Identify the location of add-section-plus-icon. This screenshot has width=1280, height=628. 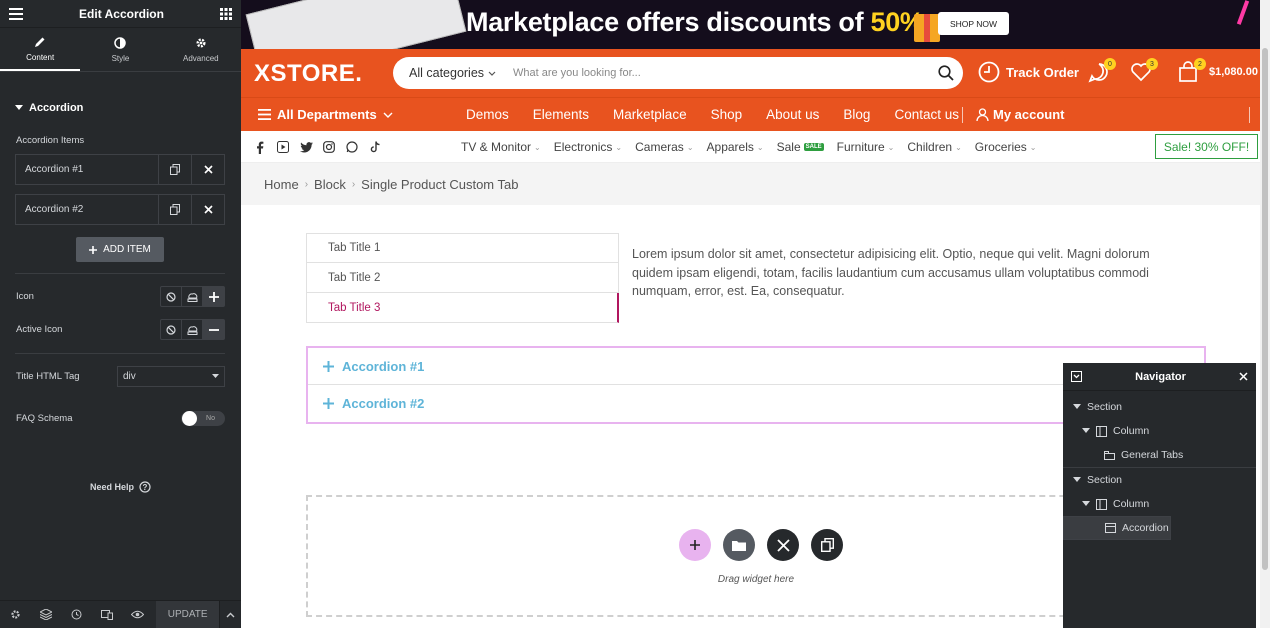
(695, 545).